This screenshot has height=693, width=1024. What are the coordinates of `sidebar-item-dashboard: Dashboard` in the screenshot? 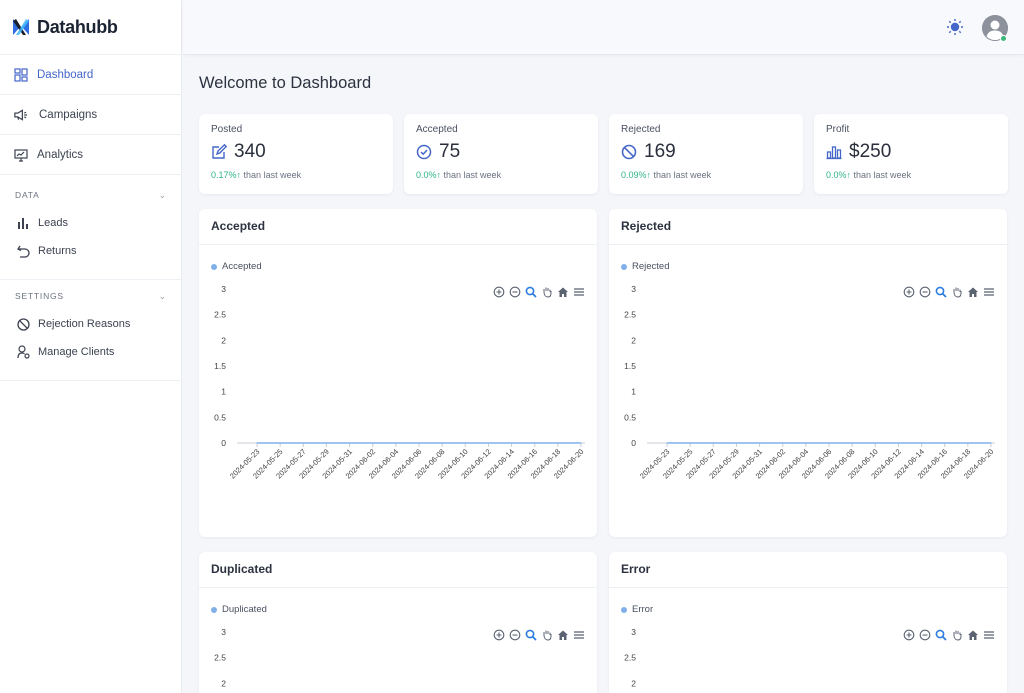 It's located at (90, 75).